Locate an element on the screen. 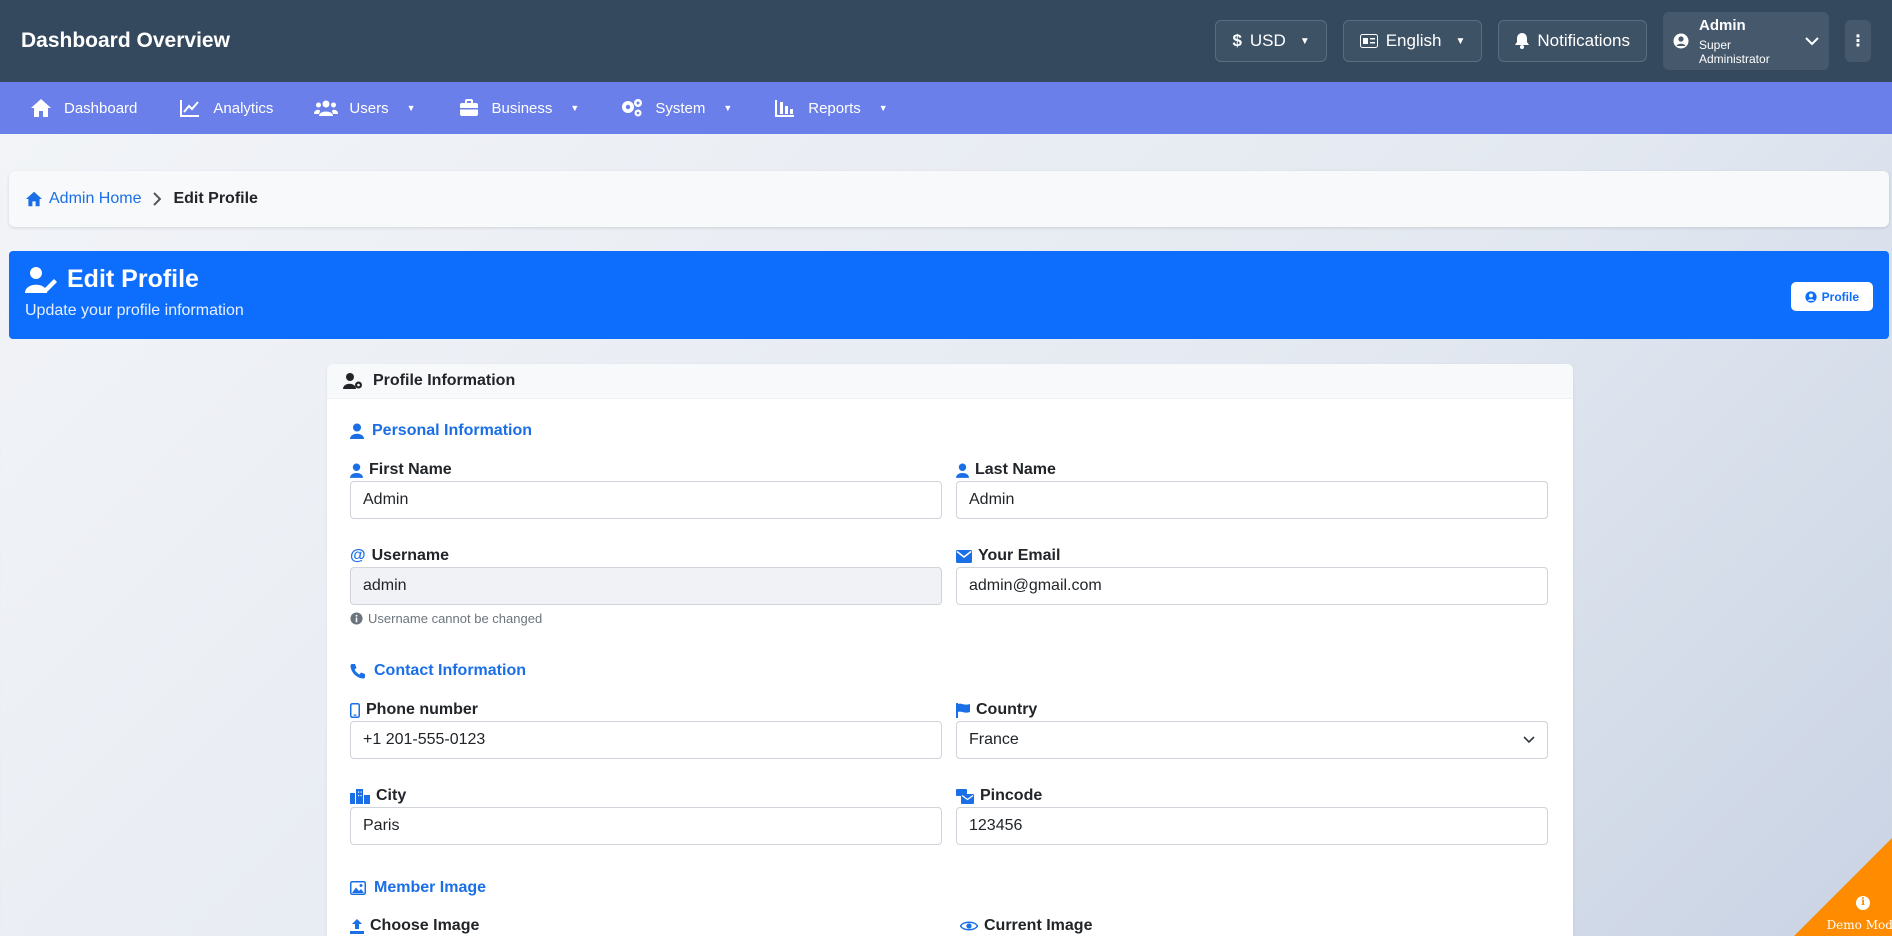  last-name-label: Last Name is located at coordinates (1252, 470).